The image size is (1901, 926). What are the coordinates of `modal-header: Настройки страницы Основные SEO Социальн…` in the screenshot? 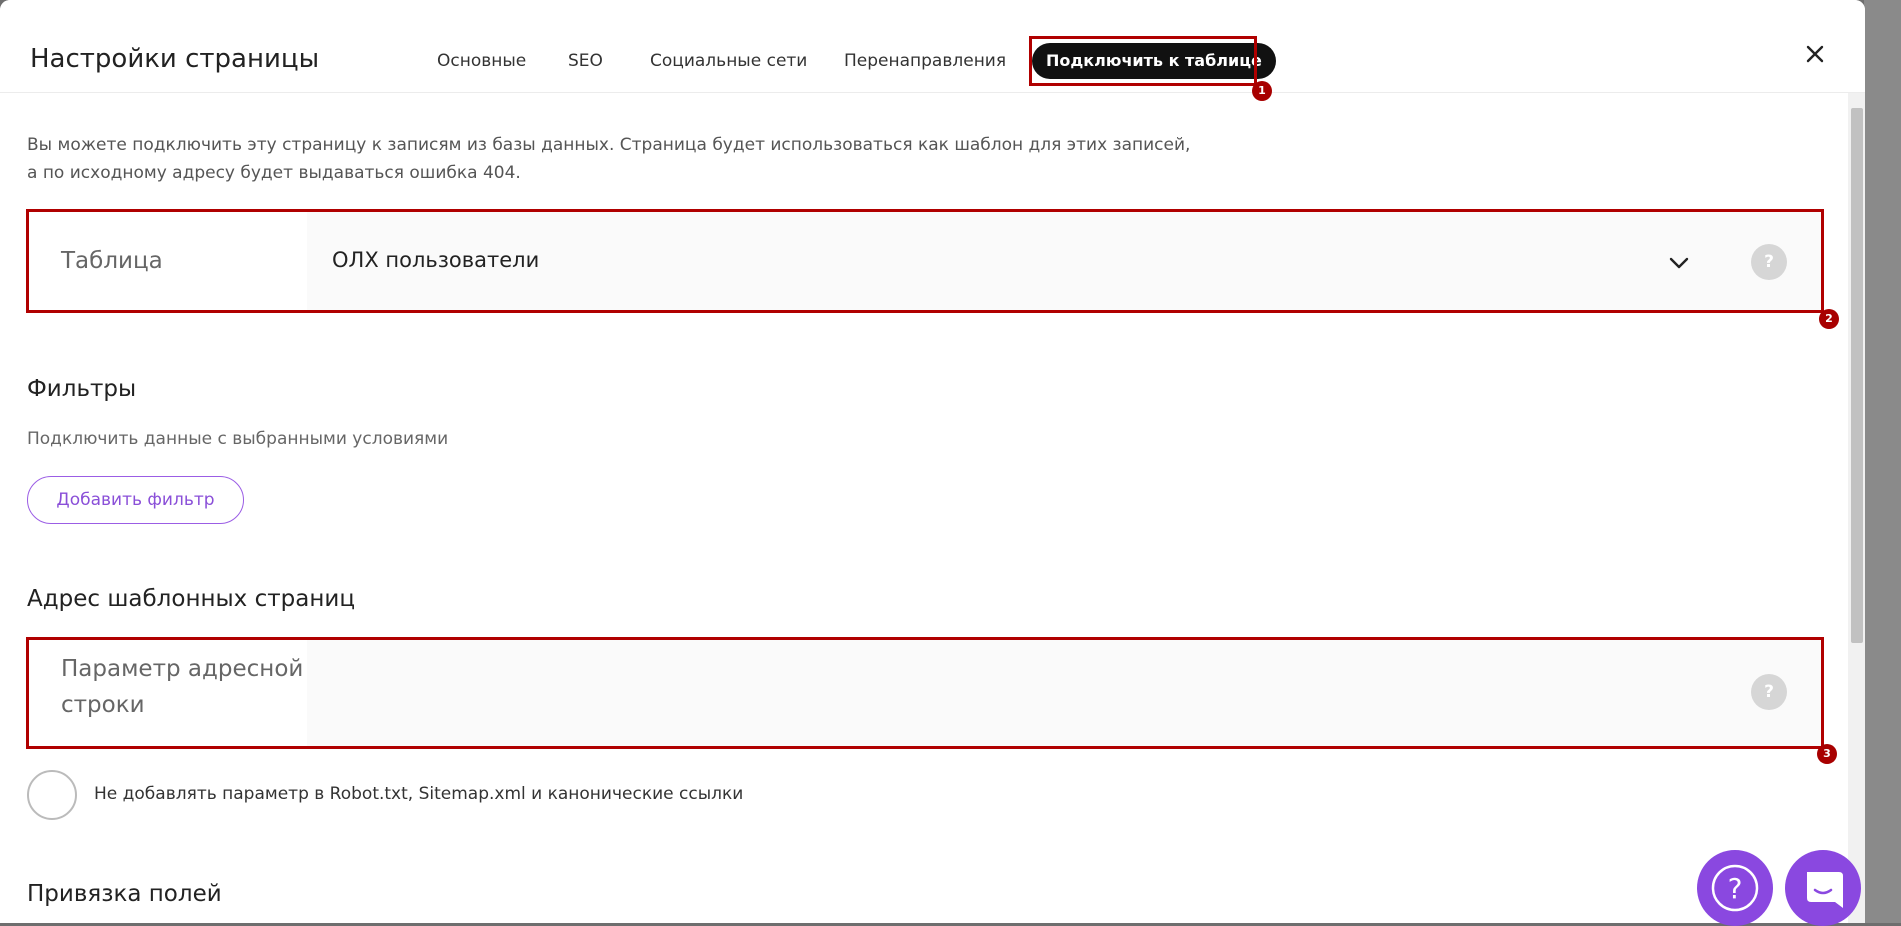 It's located at (932, 46).